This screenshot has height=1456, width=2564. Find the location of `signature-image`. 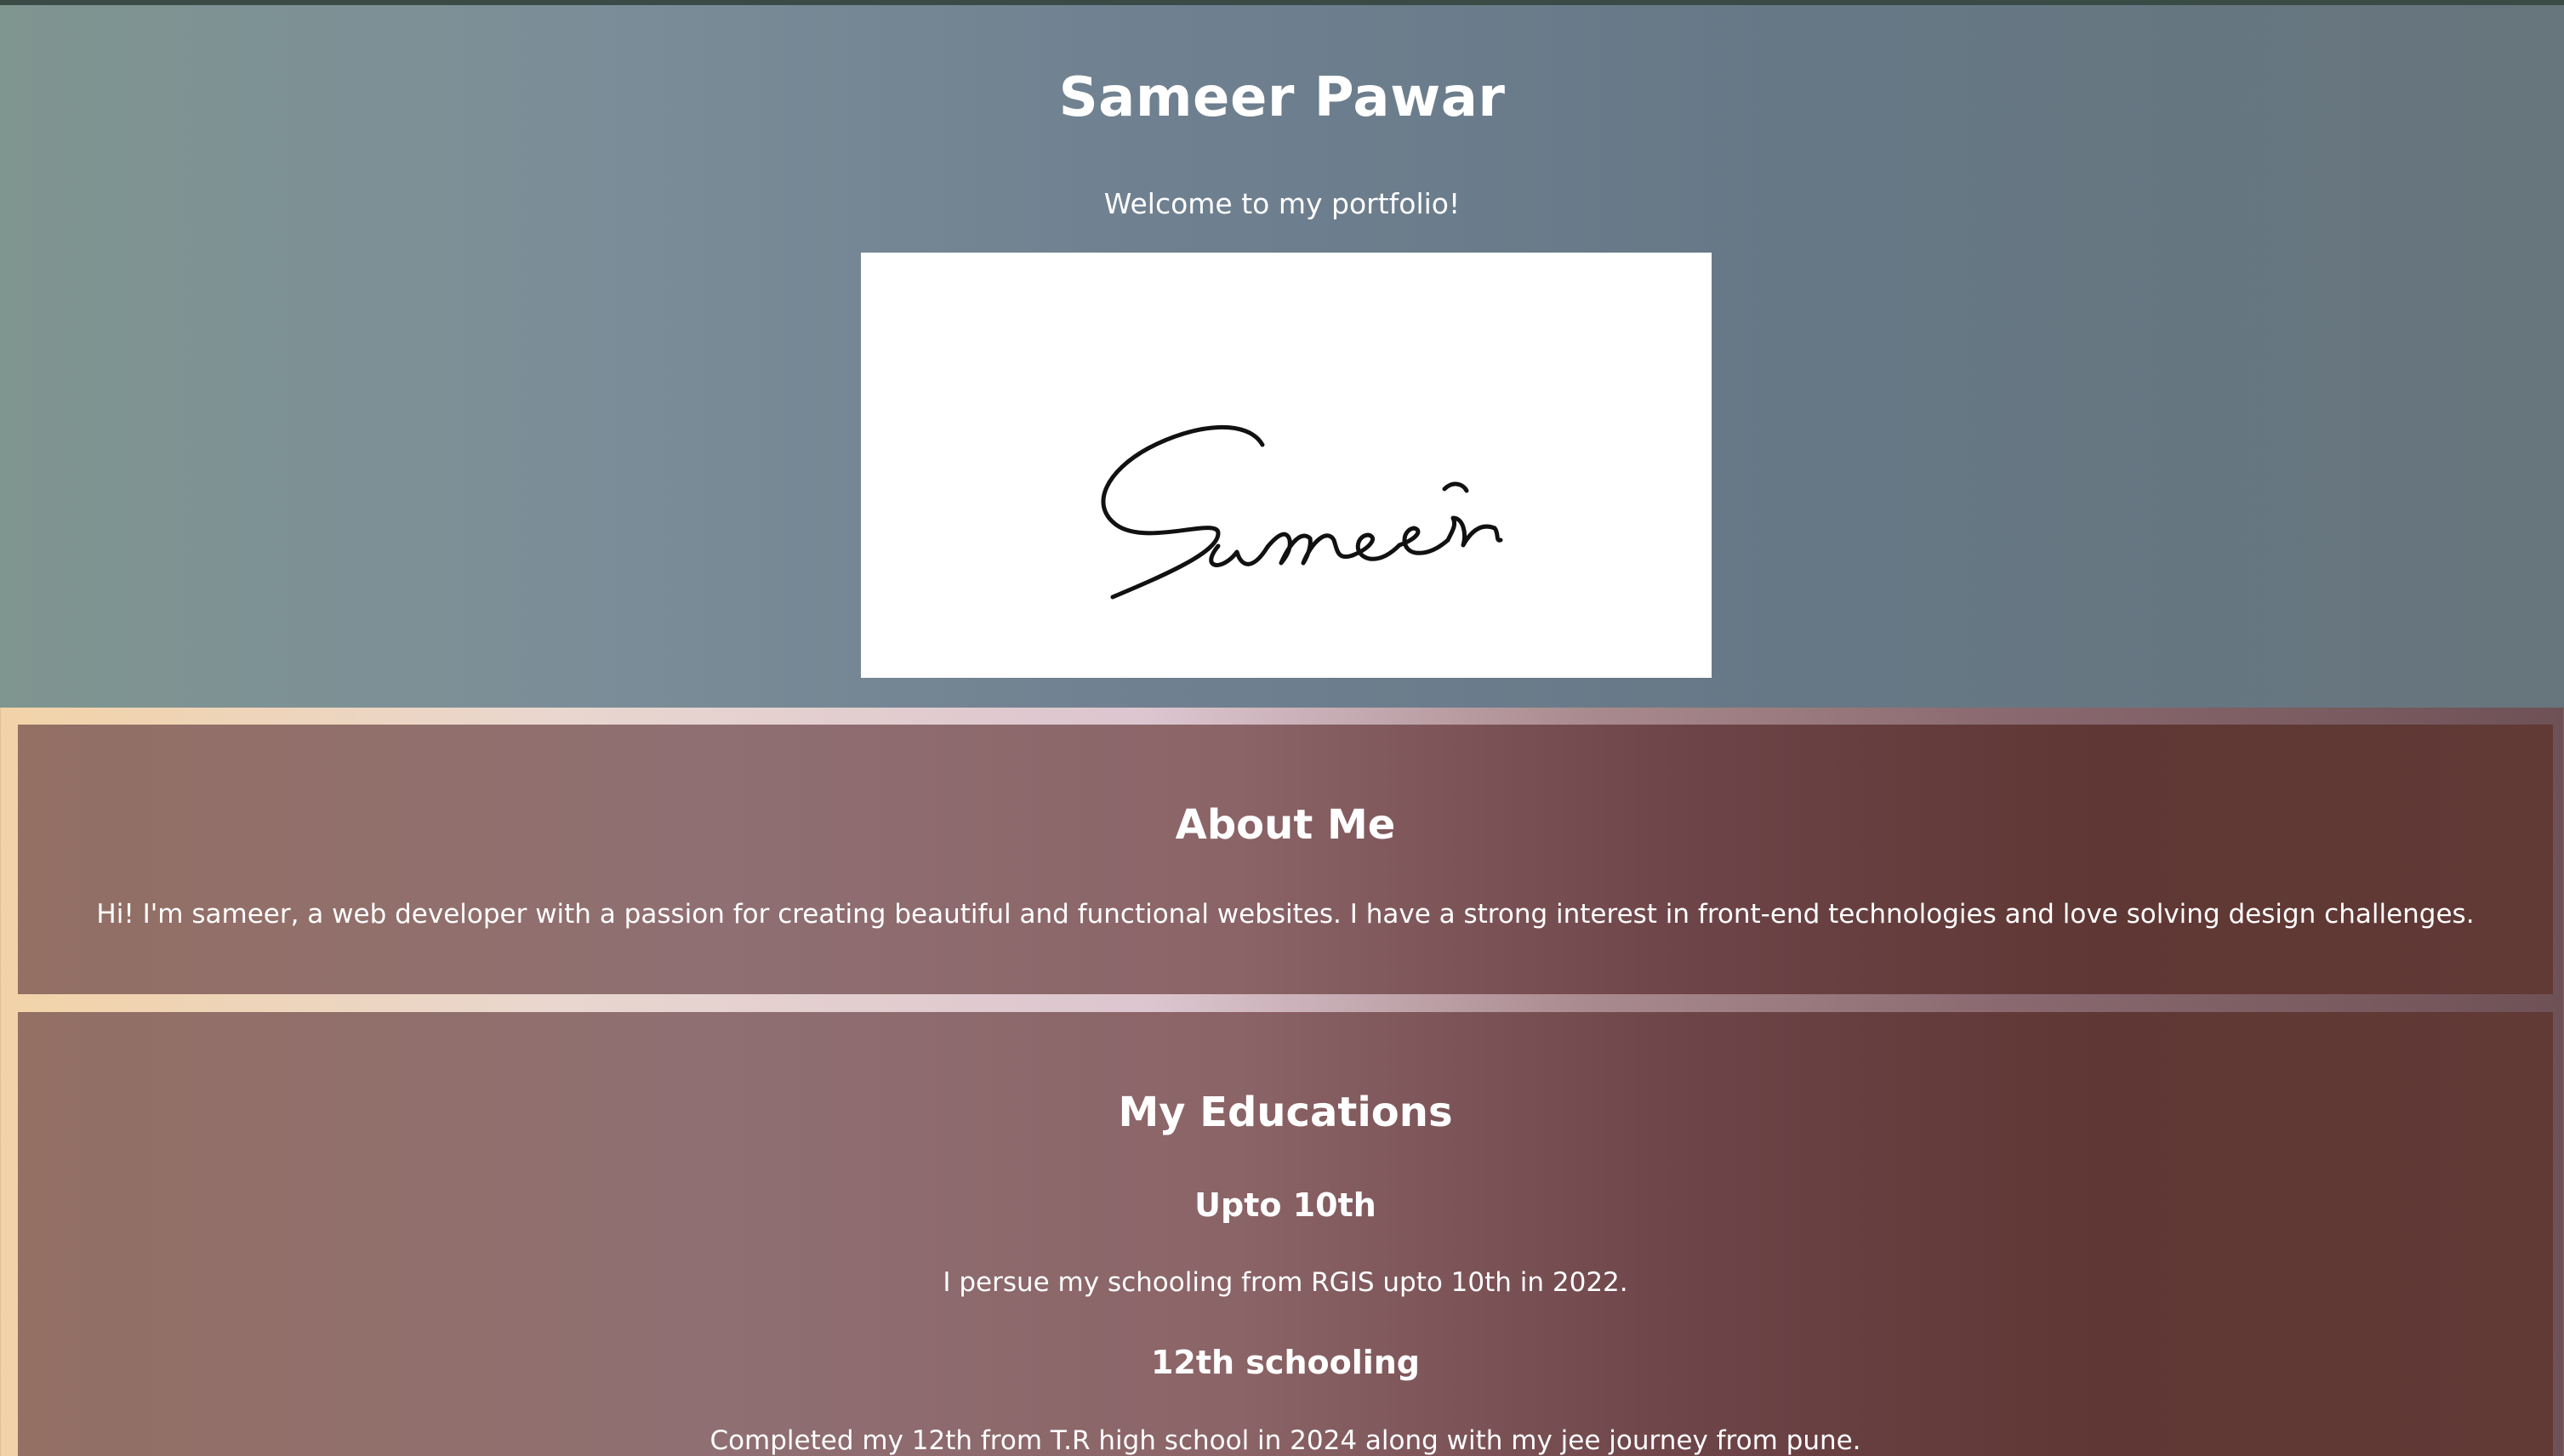

signature-image is located at coordinates (1287, 465).